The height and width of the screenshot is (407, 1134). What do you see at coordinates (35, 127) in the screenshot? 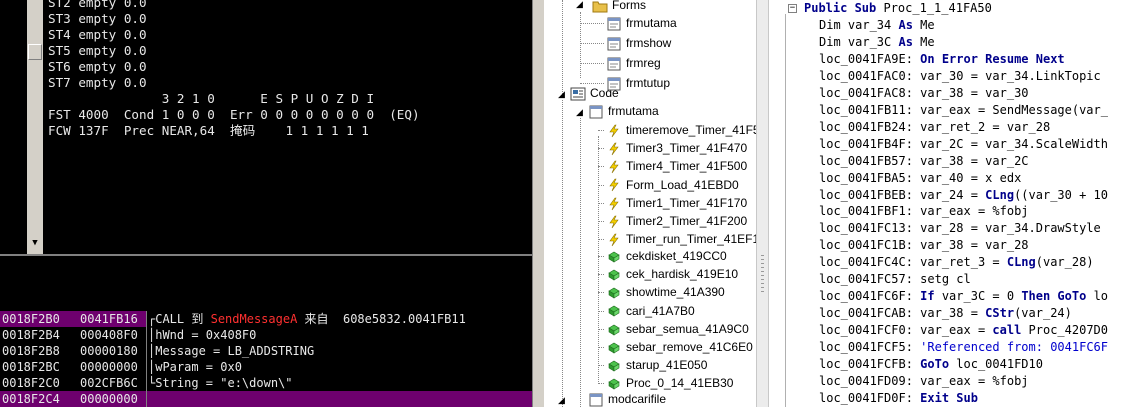
I see `fpu-scrollbar` at bounding box center [35, 127].